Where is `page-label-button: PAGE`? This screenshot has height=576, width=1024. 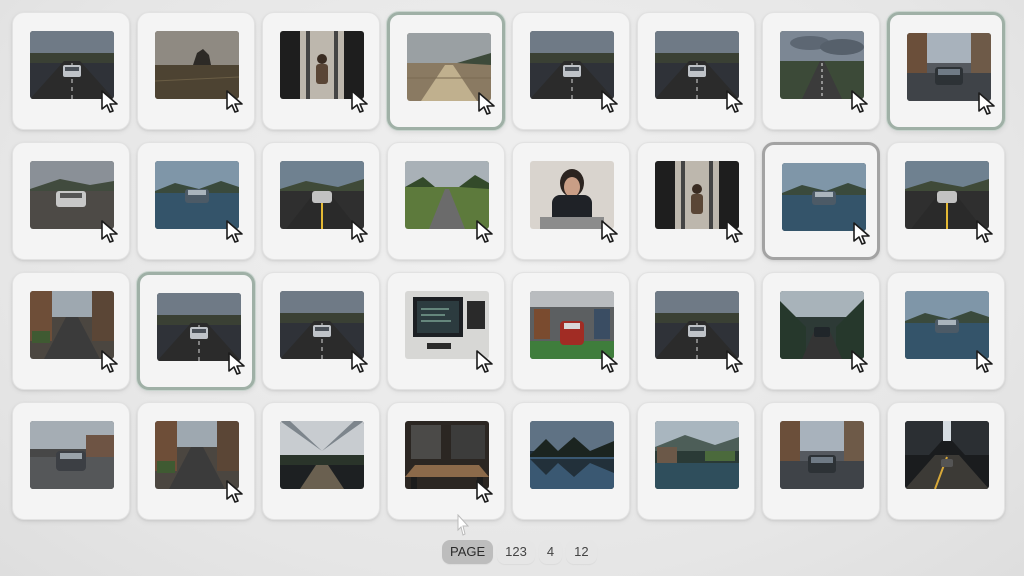
page-label-button: PAGE is located at coordinates (468, 552).